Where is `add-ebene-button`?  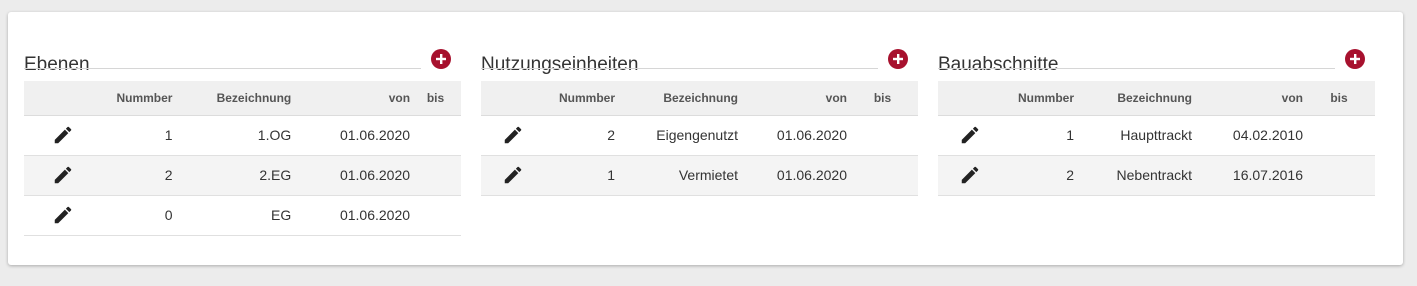
add-ebene-button is located at coordinates (441, 59).